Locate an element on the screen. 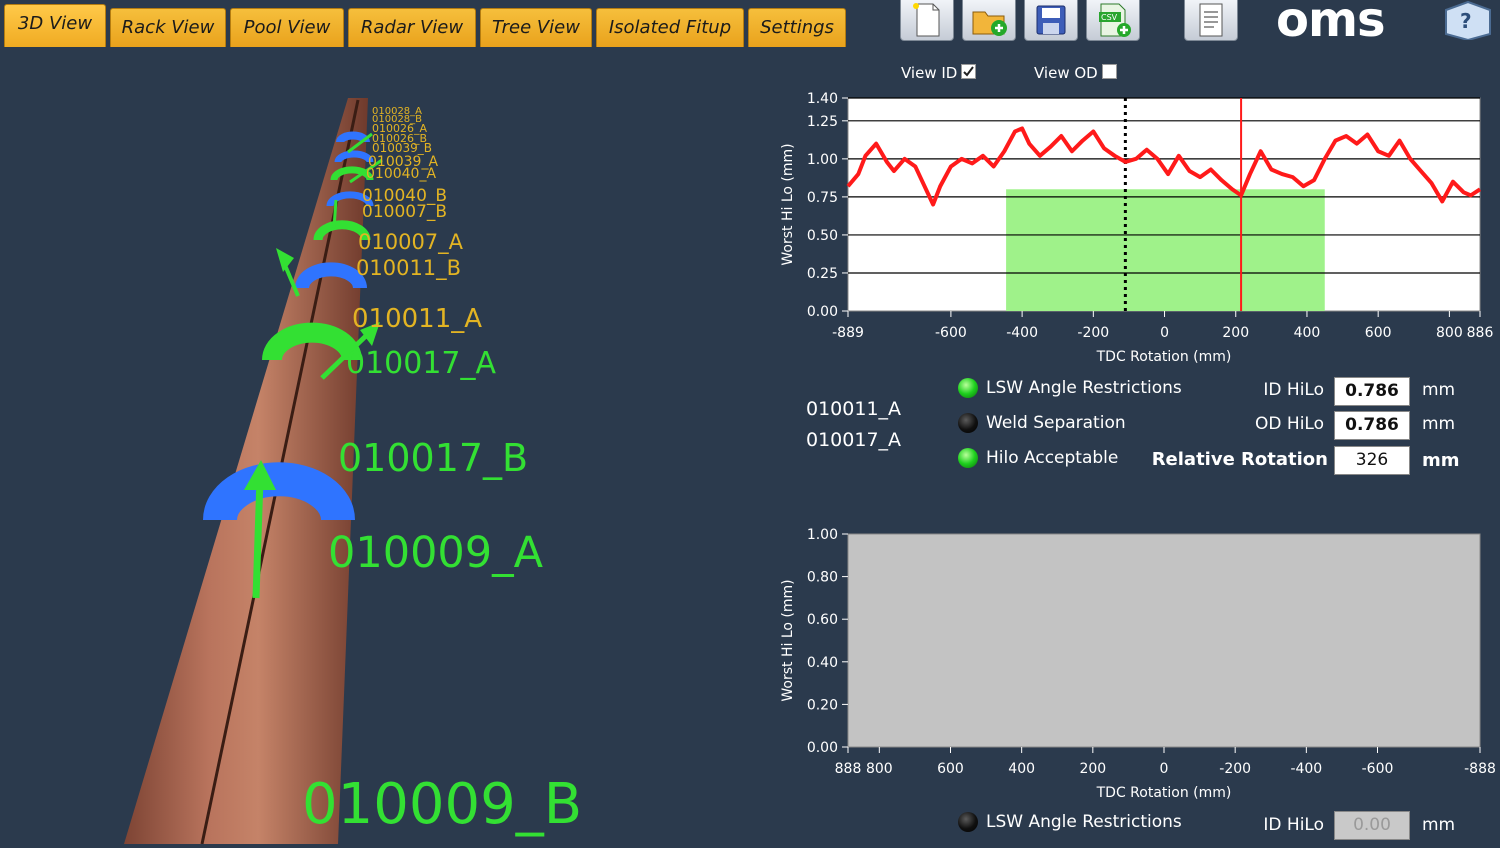  report-clipboard-icon is located at coordinates (1211, 20).